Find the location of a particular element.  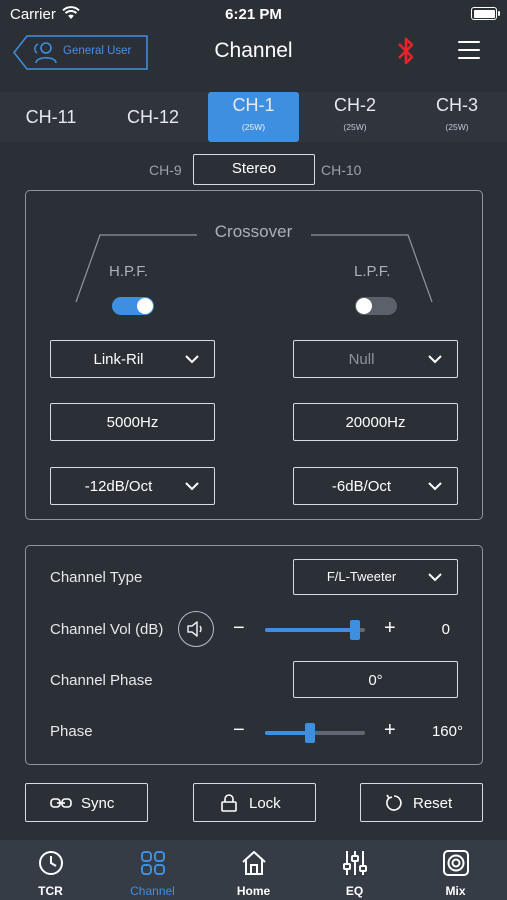

hpf-slope-dropdown: -12dB/Oct is located at coordinates (132, 486).